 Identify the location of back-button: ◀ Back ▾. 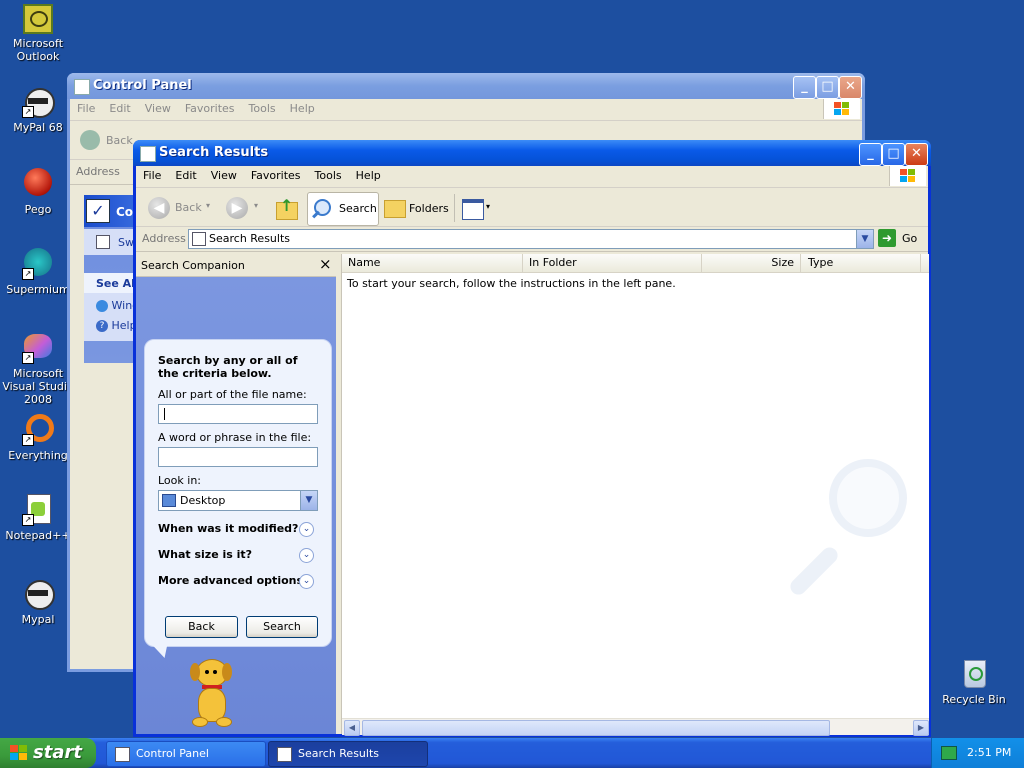
(179, 208).